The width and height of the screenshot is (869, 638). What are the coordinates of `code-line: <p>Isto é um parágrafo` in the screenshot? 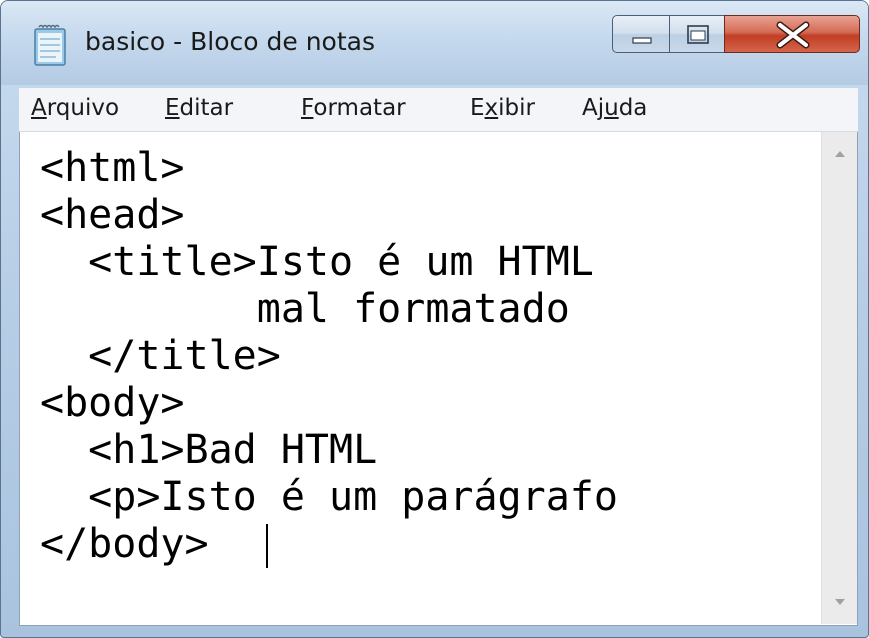 It's located at (329, 497).